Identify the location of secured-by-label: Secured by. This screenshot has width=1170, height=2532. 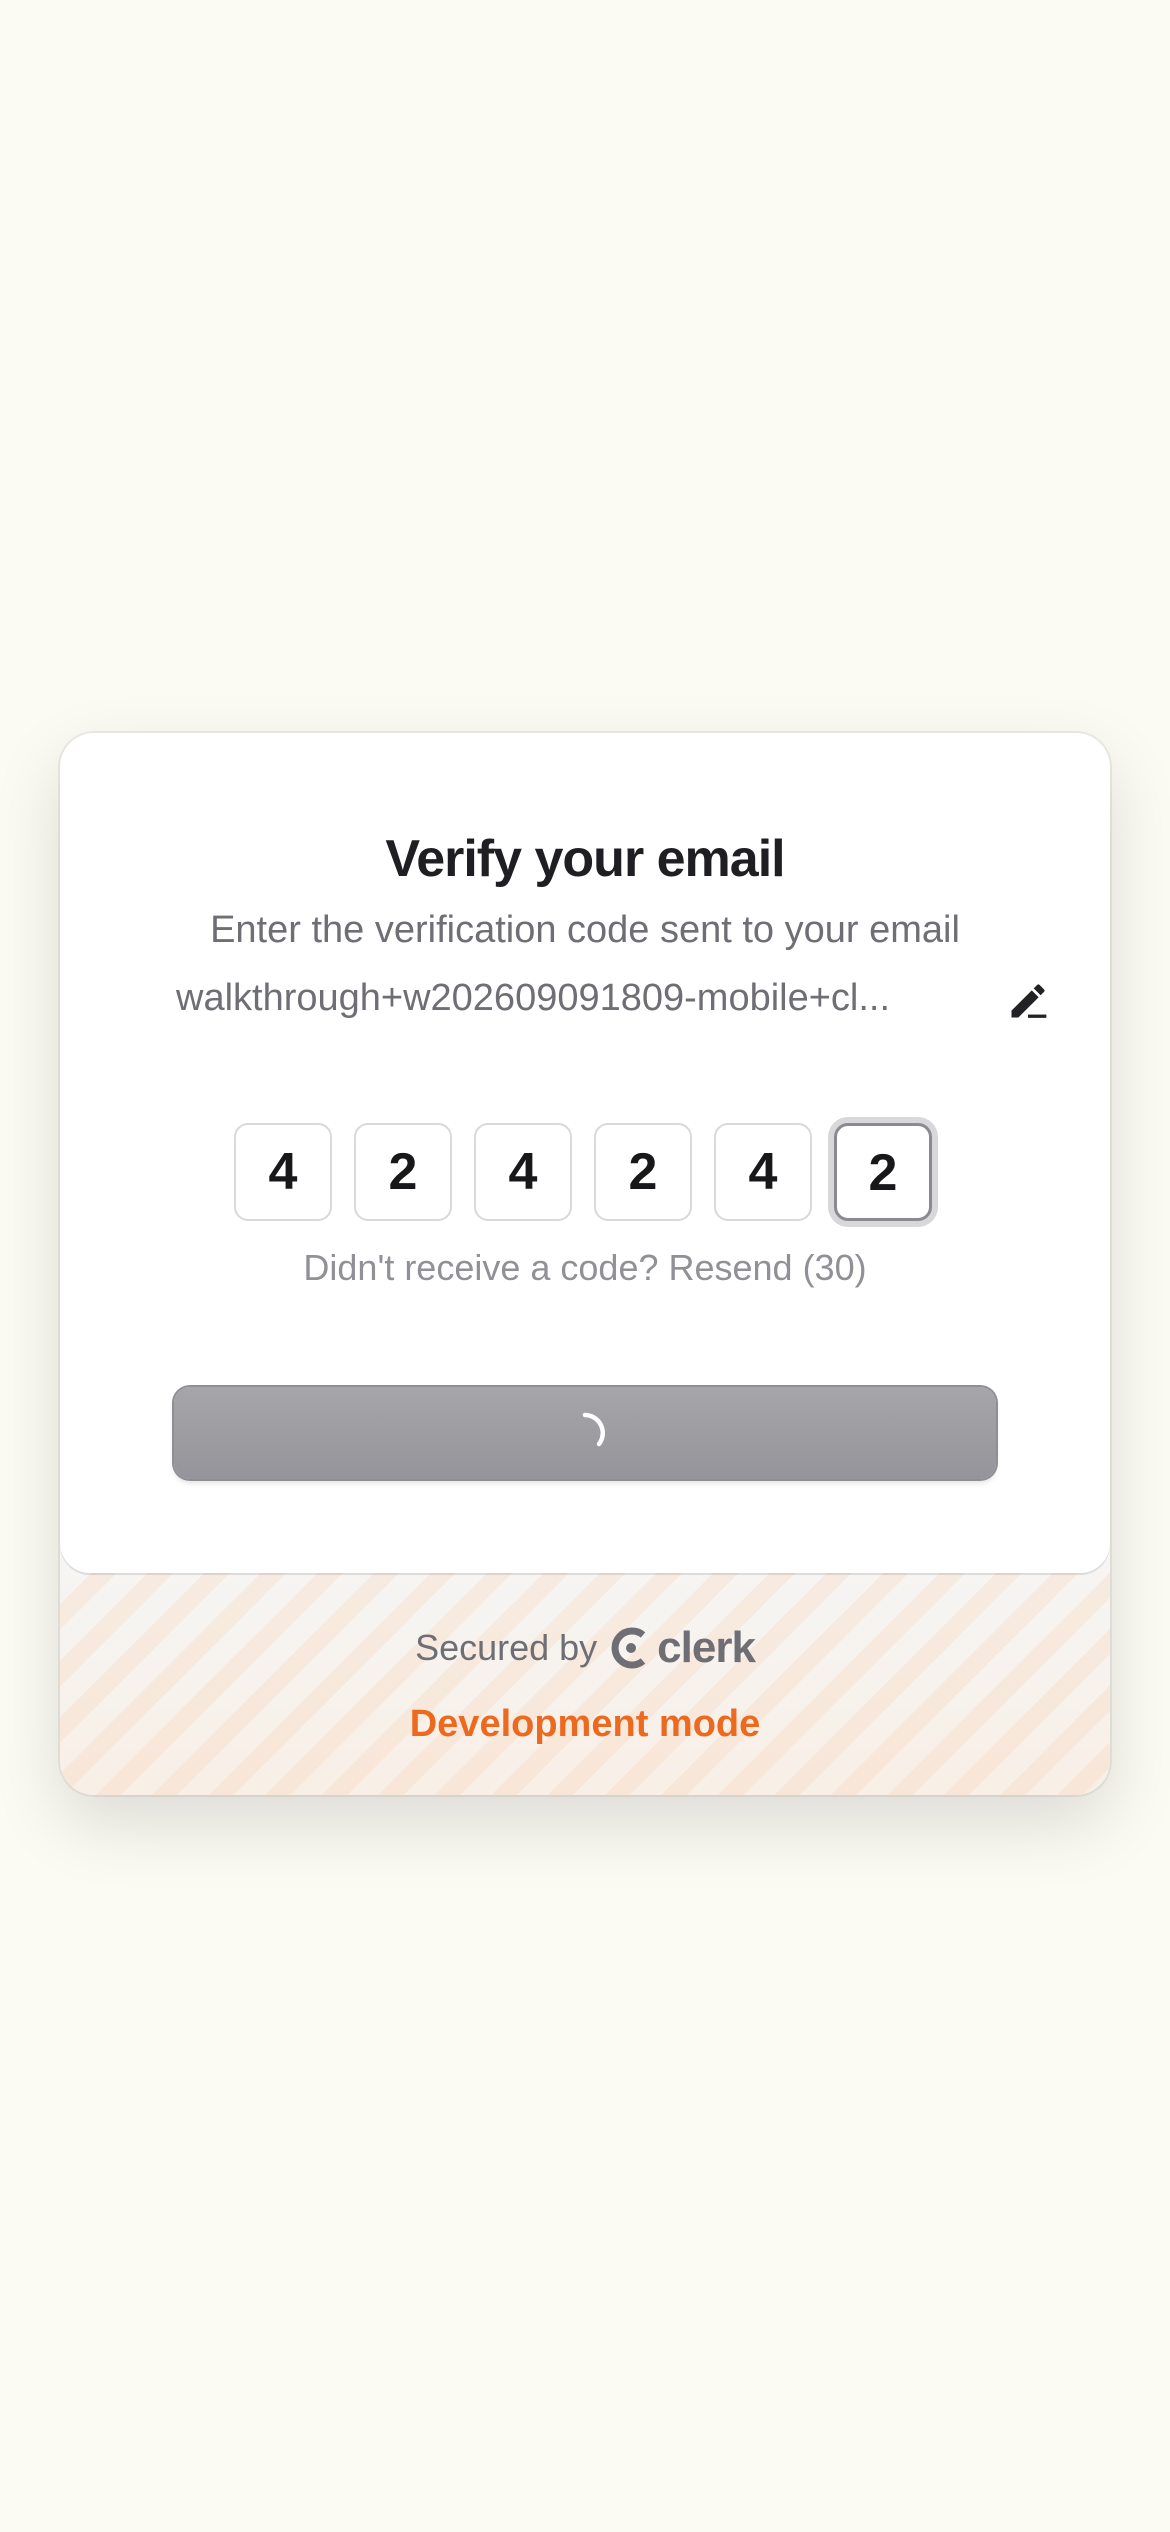
(506, 1647).